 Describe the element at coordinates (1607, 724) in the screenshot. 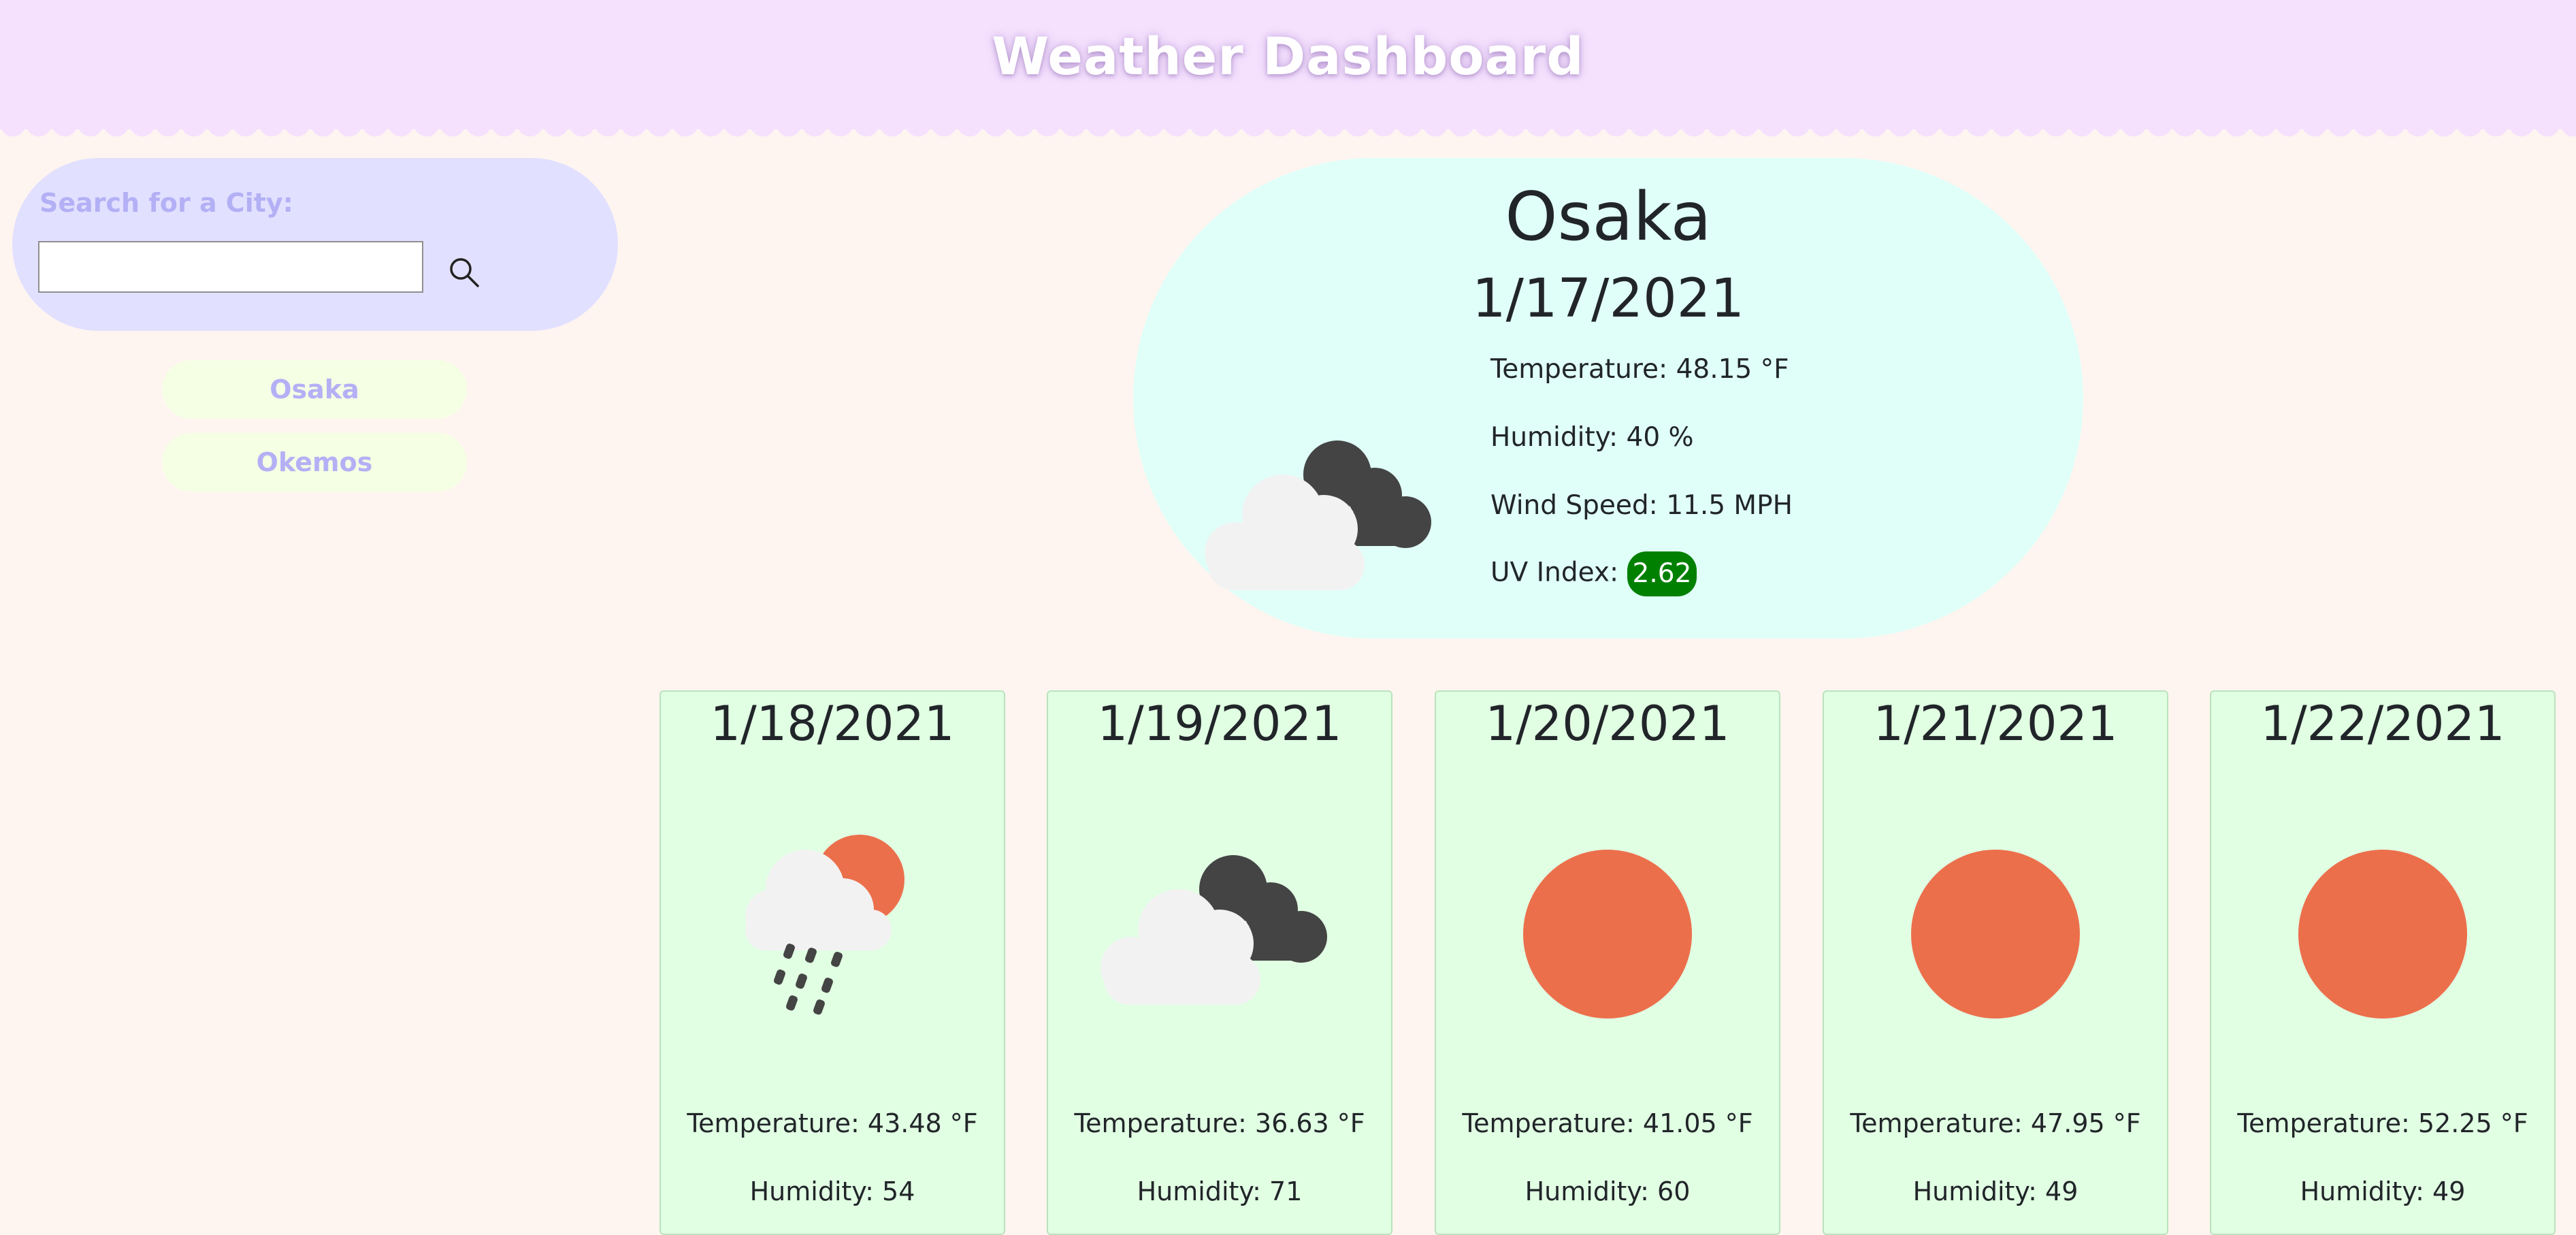

I see `forecast-date: 1/20/2021` at that location.